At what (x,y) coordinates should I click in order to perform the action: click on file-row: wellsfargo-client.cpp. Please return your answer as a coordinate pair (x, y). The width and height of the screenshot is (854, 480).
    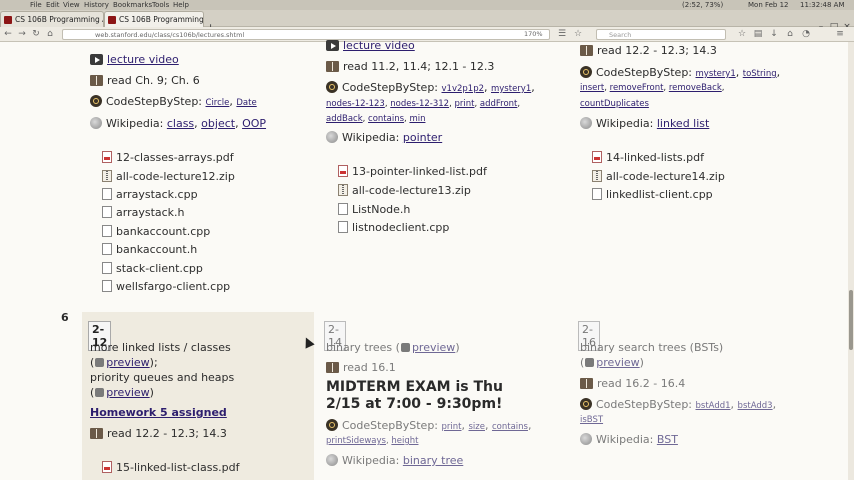
    Looking at the image, I should click on (166, 286).